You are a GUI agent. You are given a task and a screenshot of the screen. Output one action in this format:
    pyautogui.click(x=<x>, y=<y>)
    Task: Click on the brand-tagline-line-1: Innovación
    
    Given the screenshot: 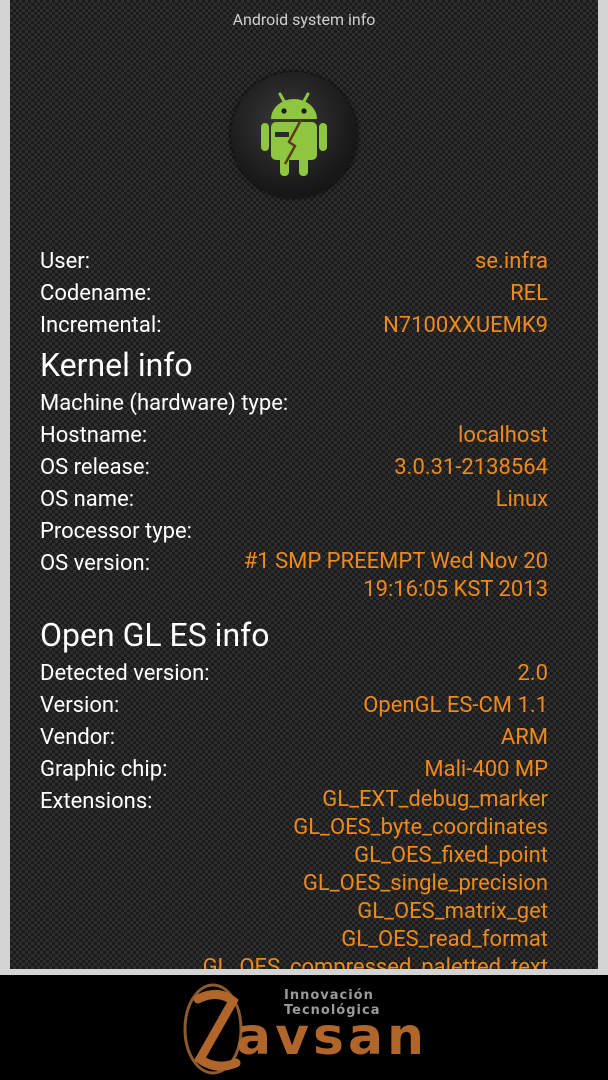 What is the action you would take?
    pyautogui.click(x=329, y=995)
    